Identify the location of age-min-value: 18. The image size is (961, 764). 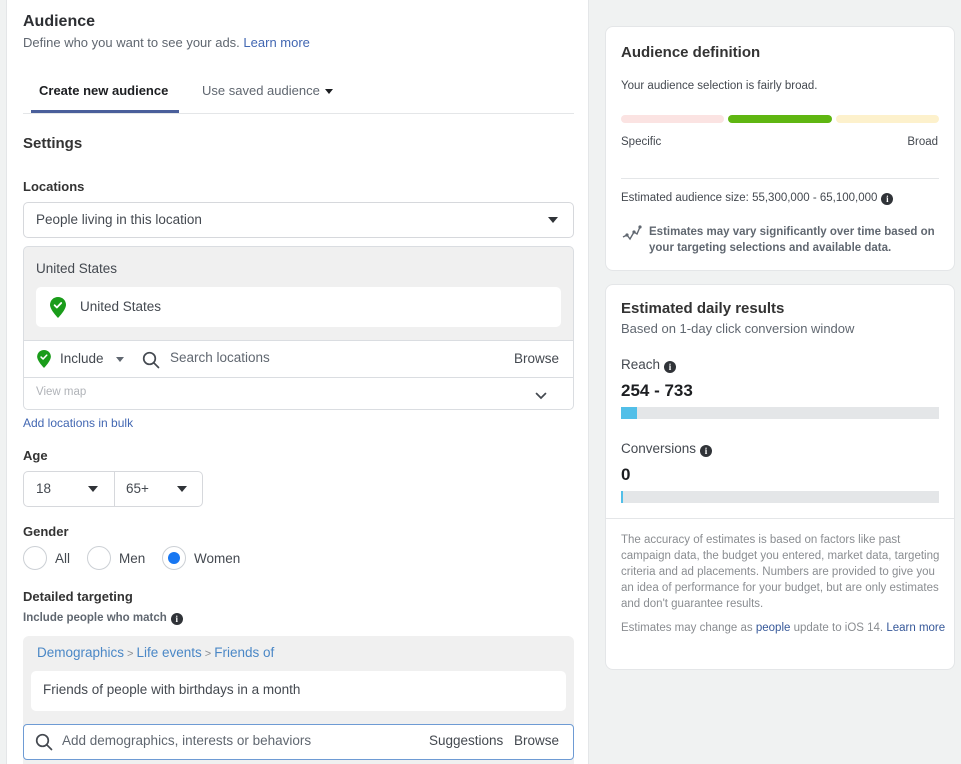
(44, 488).